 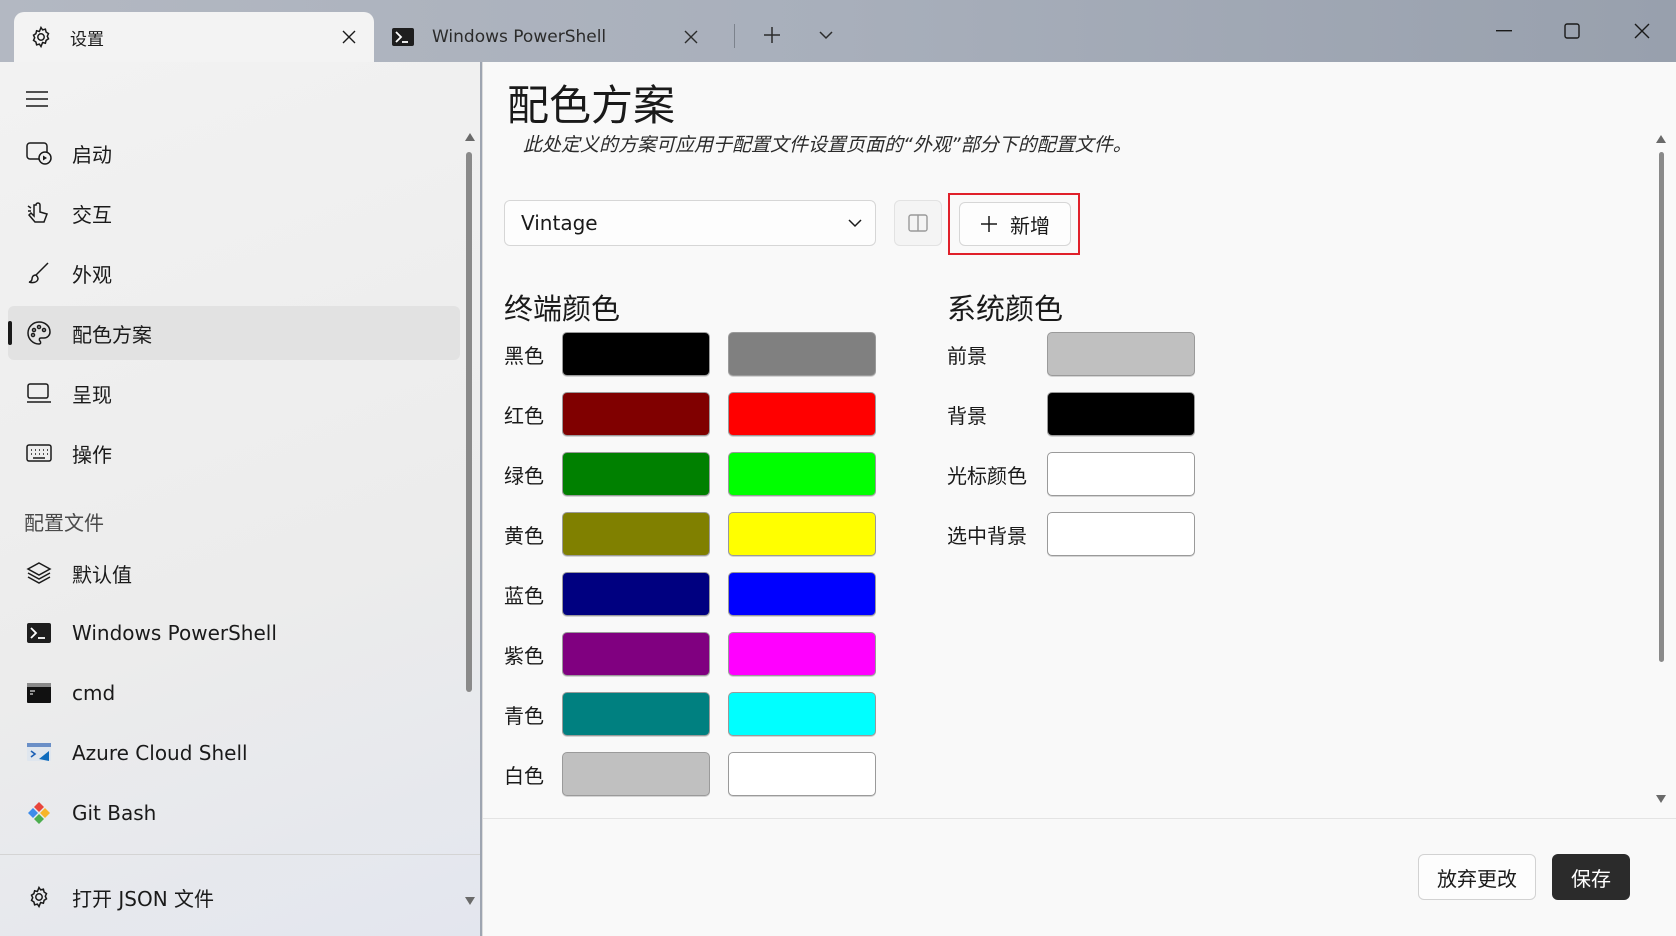 I want to click on system-colors-heading: 系统颜色, so click(x=1005, y=309).